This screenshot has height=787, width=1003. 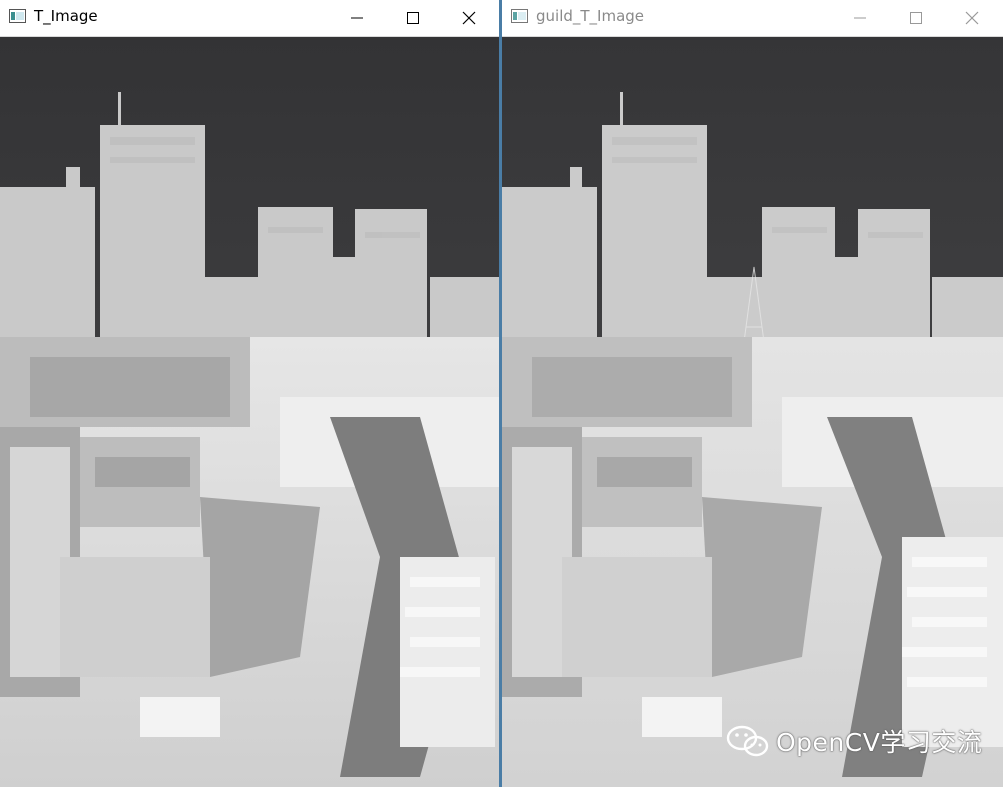 What do you see at coordinates (747, 741) in the screenshot?
I see `wechat-icon` at bounding box center [747, 741].